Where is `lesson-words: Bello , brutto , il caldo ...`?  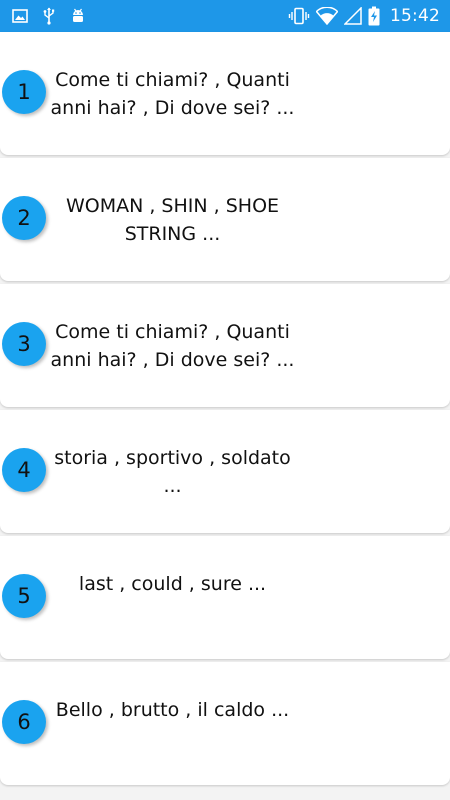
lesson-words: Bello , brutto , il caldo ... is located at coordinates (172, 710).